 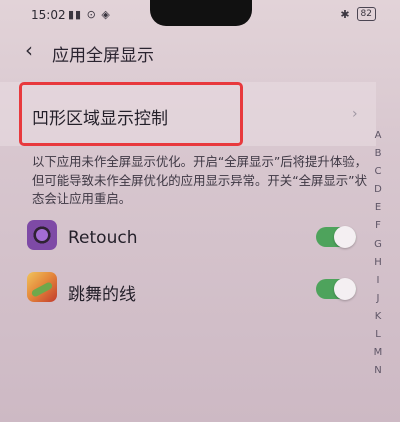 I want to click on index-letter: B, so click(x=378, y=153).